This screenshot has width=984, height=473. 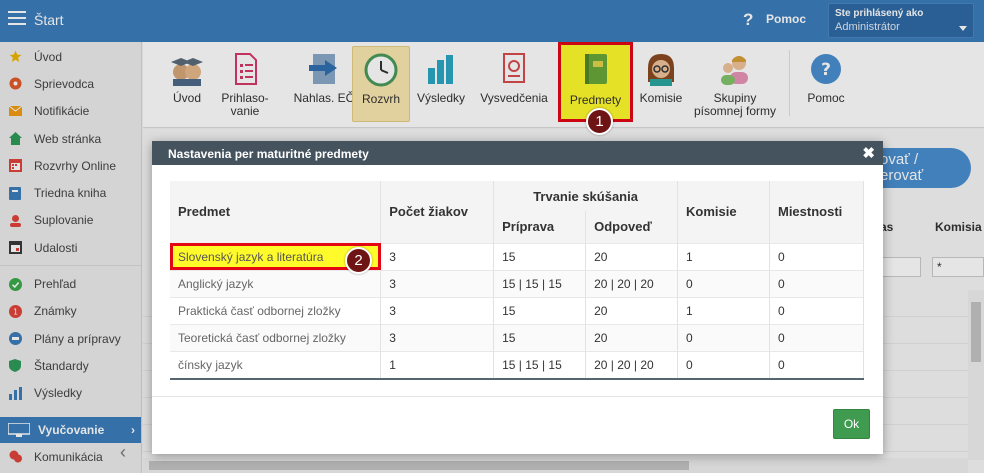 I want to click on column-header-predmet: Predmet, so click(x=276, y=212).